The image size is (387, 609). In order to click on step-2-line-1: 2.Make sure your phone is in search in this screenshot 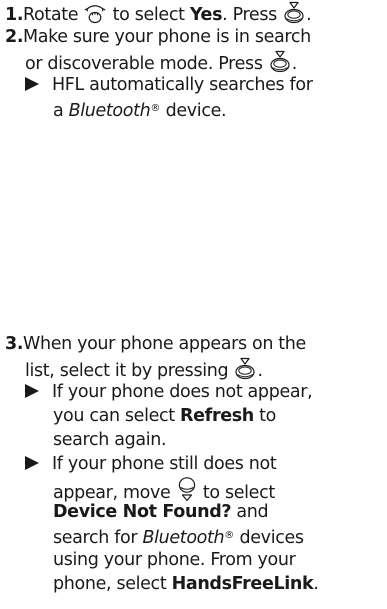, I will do `click(195, 37)`.